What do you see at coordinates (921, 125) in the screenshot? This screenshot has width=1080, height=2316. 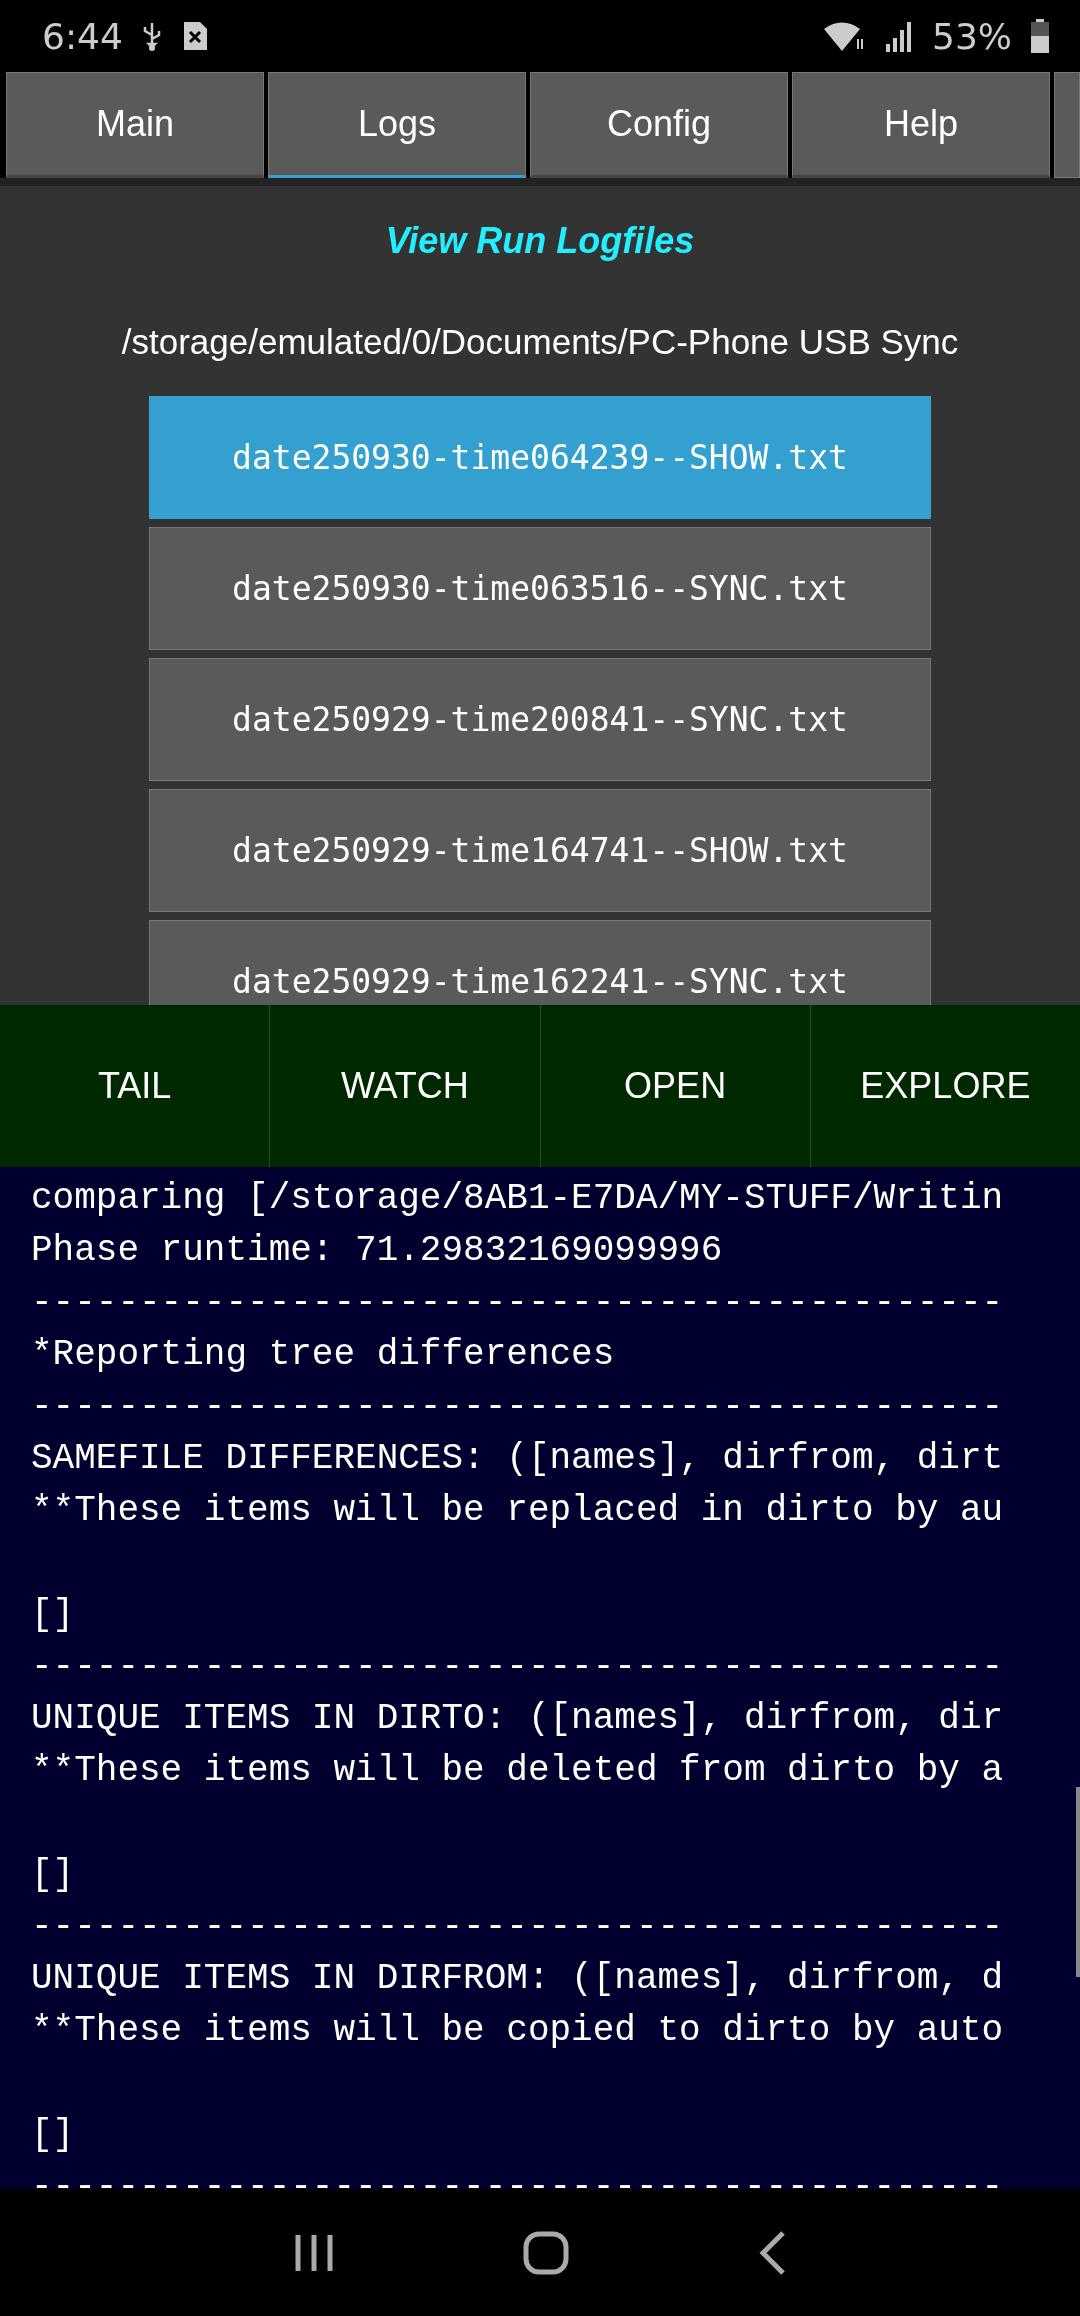 I see `tab: Help` at bounding box center [921, 125].